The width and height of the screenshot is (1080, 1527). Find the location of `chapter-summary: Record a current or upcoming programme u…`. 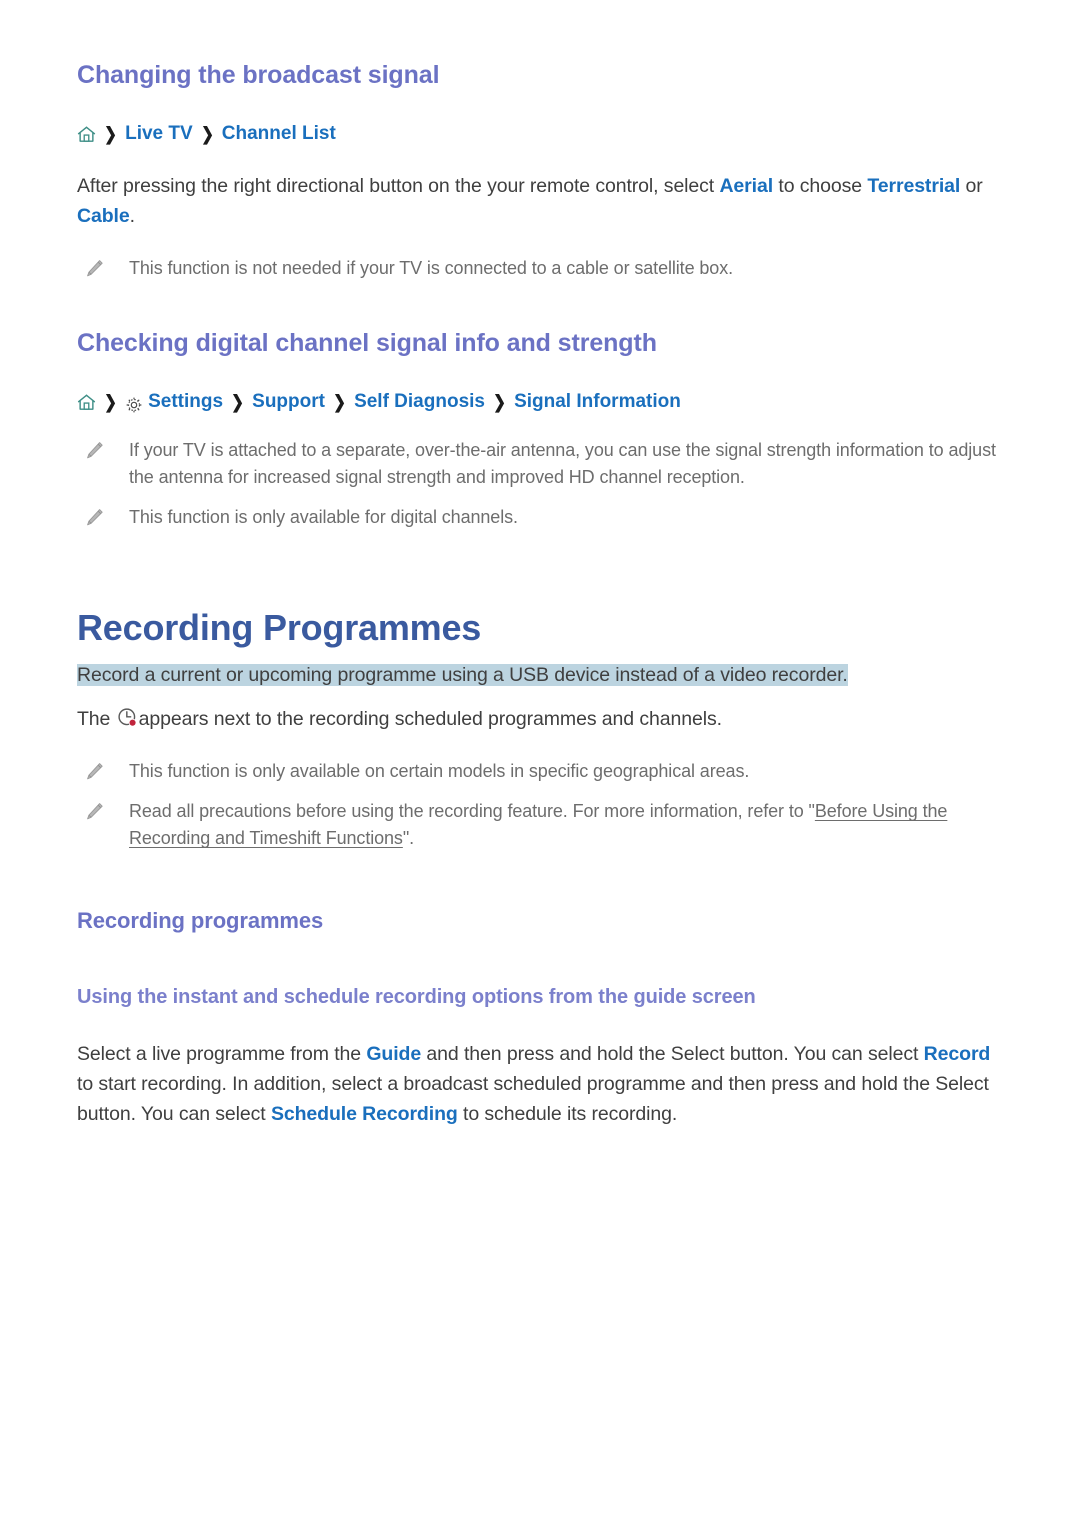

chapter-summary: Record a current or upcoming programme u… is located at coordinates (542, 675).